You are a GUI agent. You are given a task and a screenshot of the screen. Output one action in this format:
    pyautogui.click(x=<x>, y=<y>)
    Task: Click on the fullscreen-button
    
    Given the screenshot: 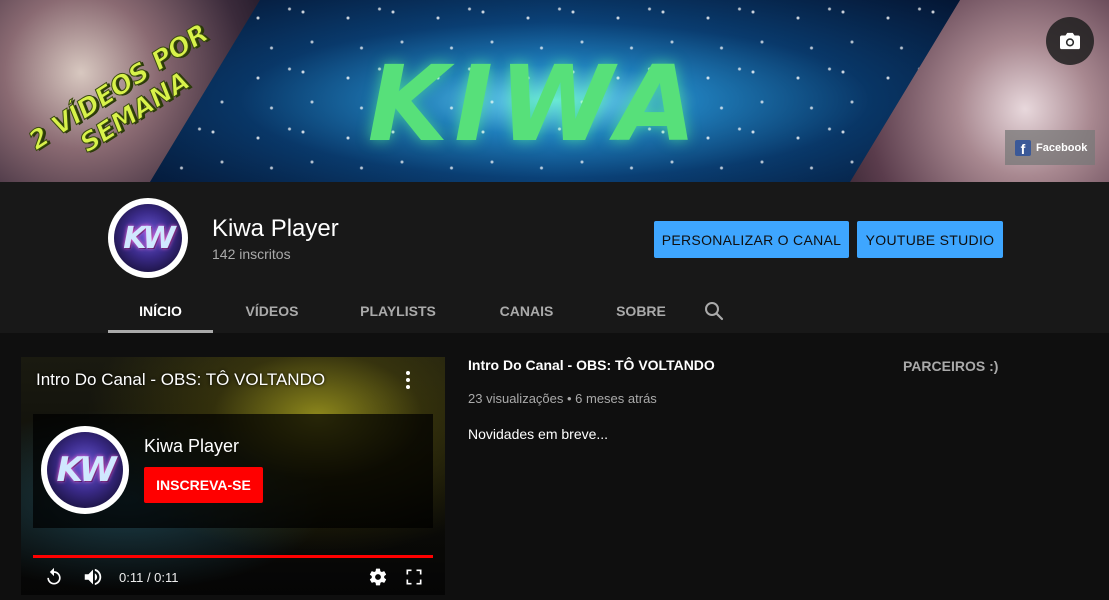 What is the action you would take?
    pyautogui.click(x=414, y=577)
    